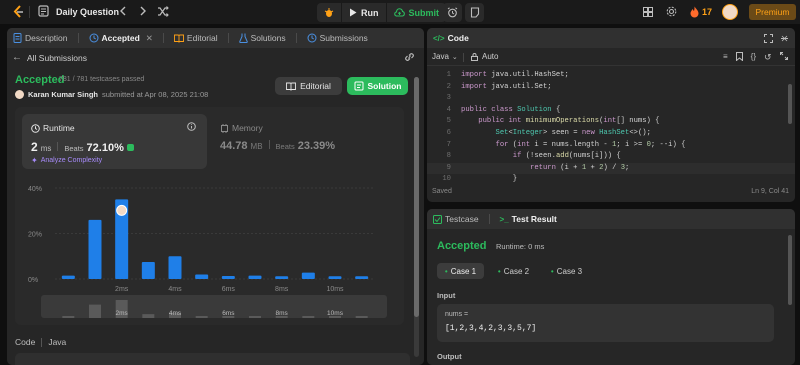 The height and width of the screenshot is (365, 800). What do you see at coordinates (149, 38) in the screenshot?
I see `close-icon: ✕` at bounding box center [149, 38].